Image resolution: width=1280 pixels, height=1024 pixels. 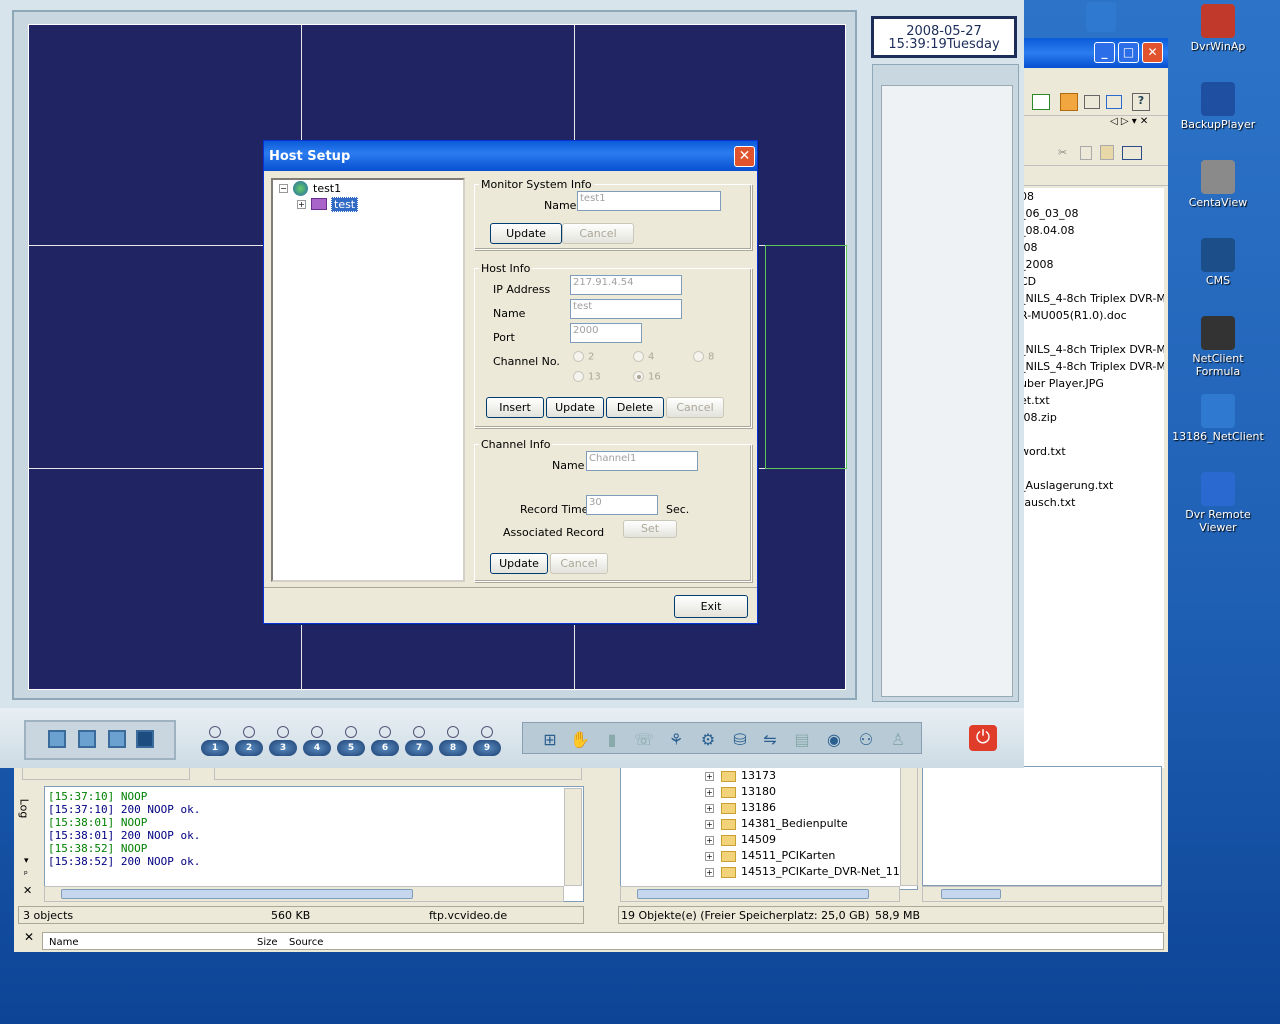 What do you see at coordinates (606, 333) in the screenshot?
I see `port-field: 2000` at bounding box center [606, 333].